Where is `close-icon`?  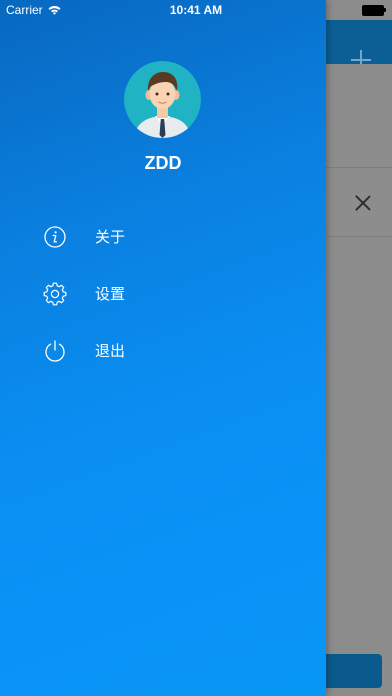 close-icon is located at coordinates (363, 203).